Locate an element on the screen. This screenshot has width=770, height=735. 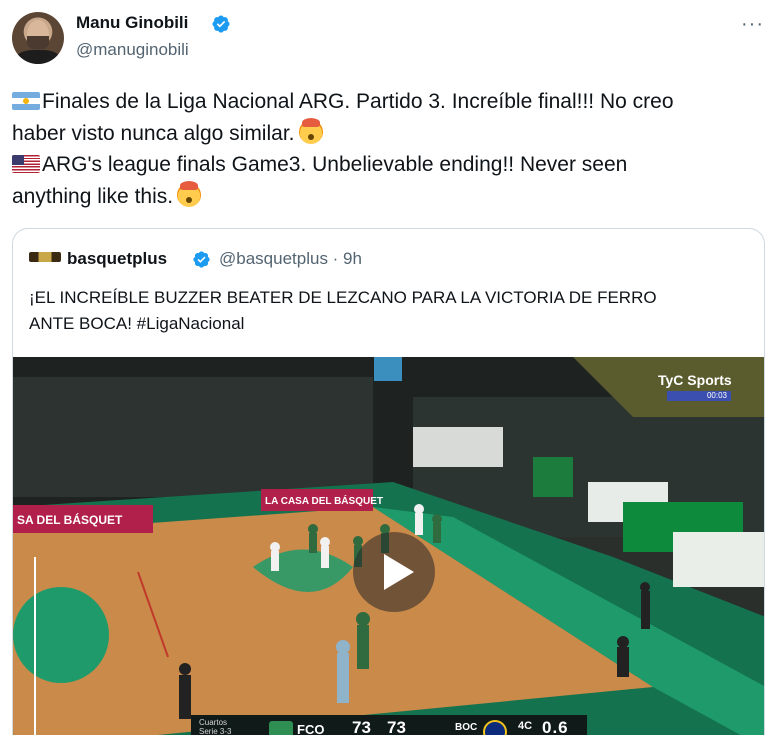
away-team: BOC is located at coordinates (466, 727).